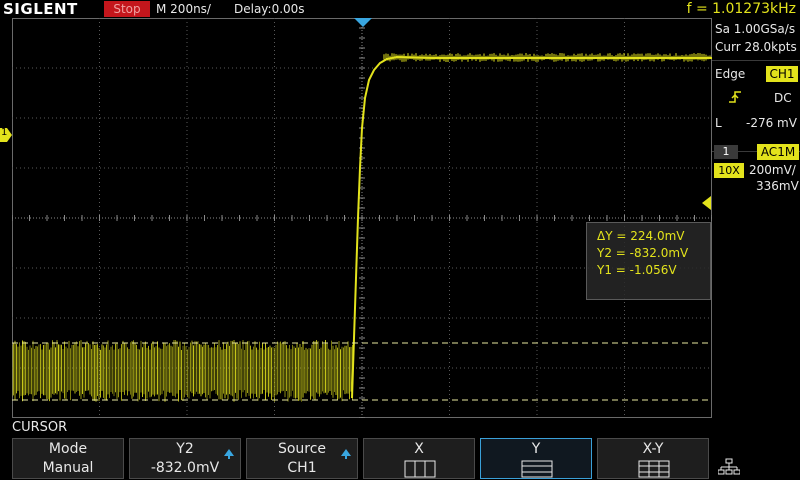 This screenshot has width=800, height=480. I want to click on softkey-label: Y, so click(536, 449).